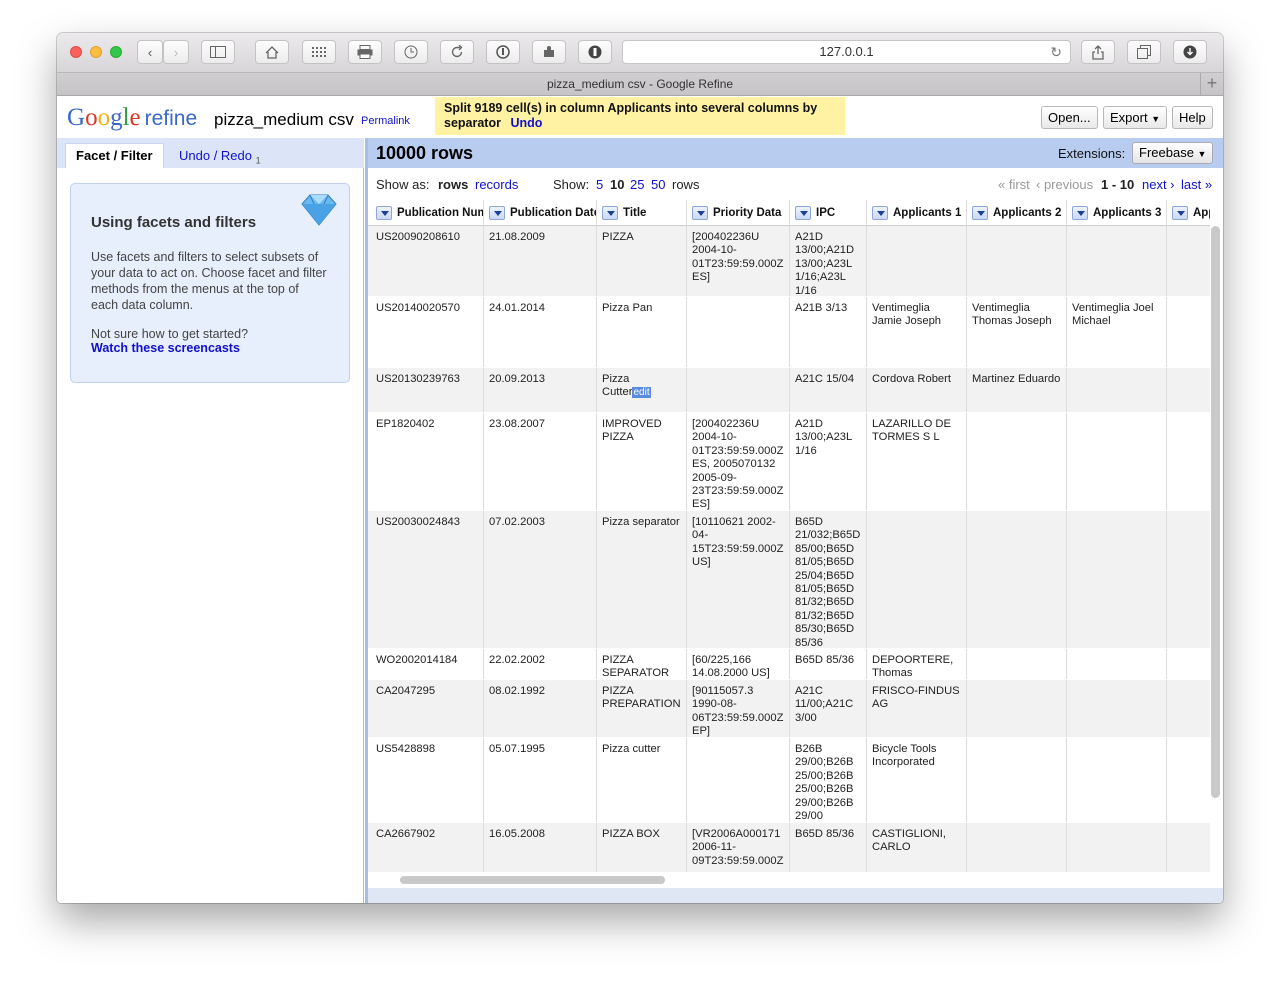  Describe the element at coordinates (1017, 332) in the screenshot. I see `table-cell: Ventimeglia Thomas Joseph` at that location.